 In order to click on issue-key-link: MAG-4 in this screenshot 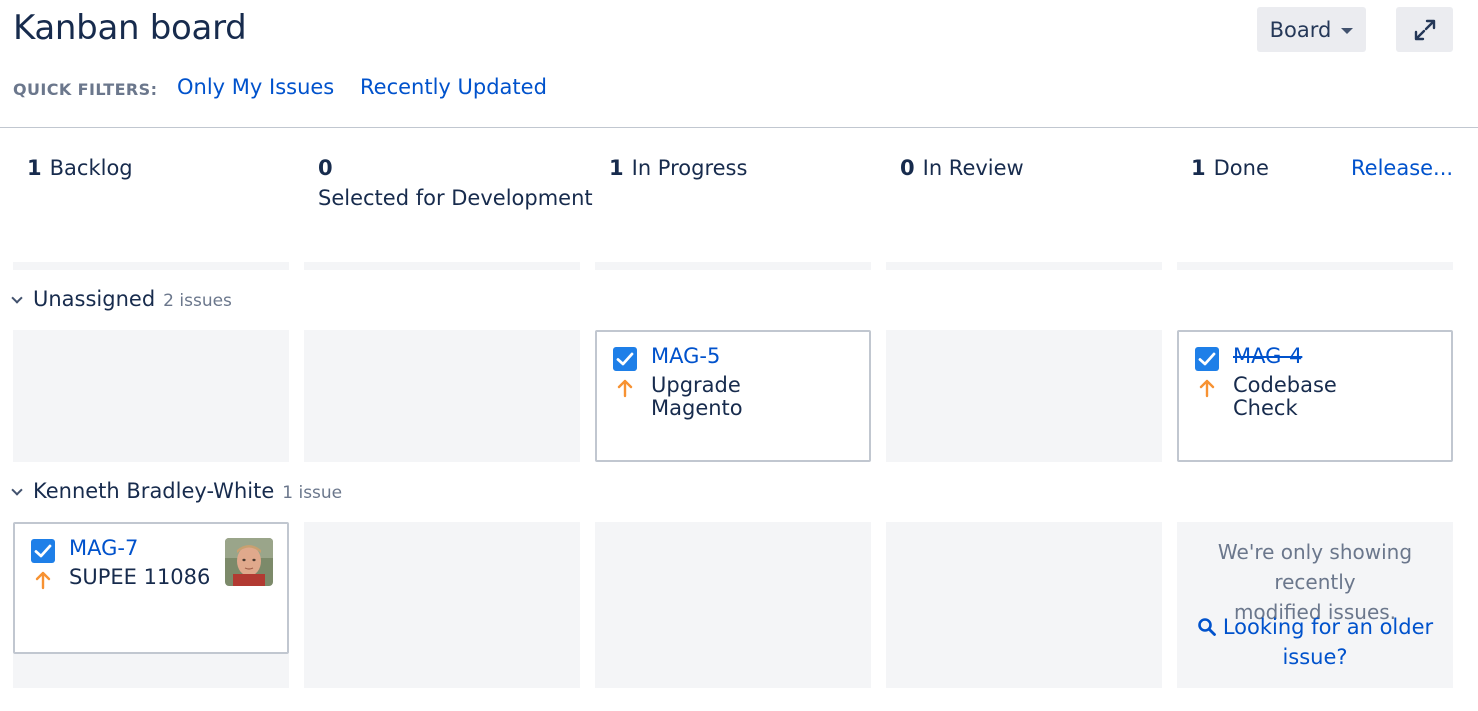, I will do `click(1267, 356)`.